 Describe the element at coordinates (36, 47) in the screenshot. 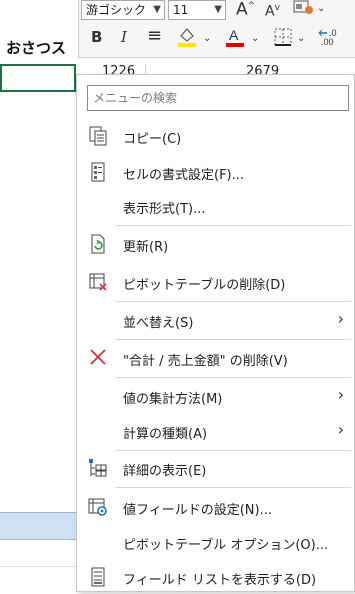

I see `sheet-title-cell: おさつス` at that location.